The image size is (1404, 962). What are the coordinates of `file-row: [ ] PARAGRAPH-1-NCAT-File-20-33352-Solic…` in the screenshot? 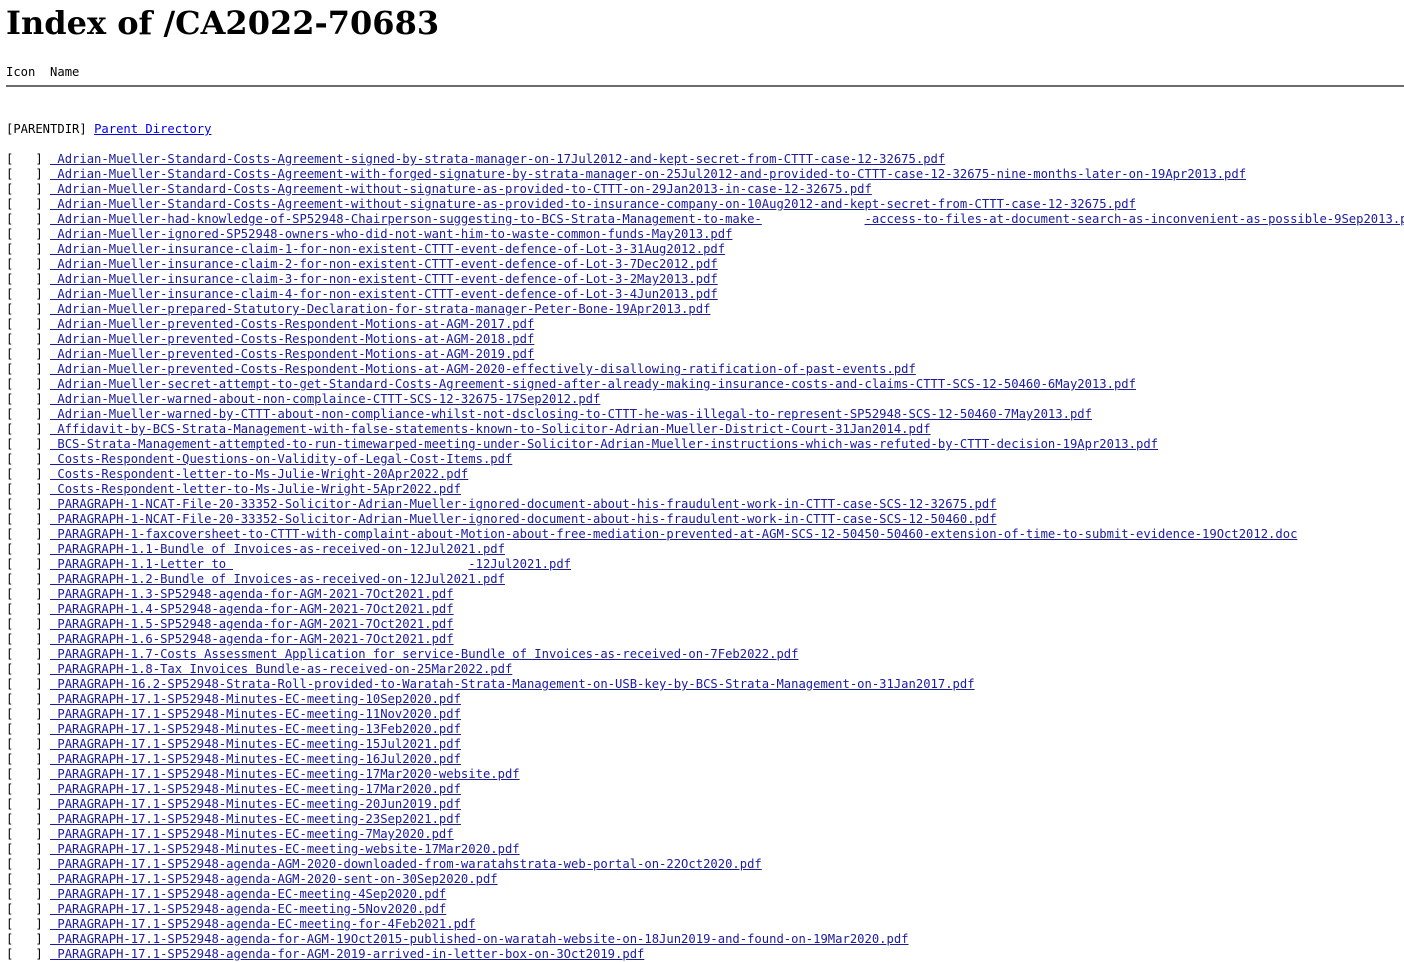 It's located at (705, 519).